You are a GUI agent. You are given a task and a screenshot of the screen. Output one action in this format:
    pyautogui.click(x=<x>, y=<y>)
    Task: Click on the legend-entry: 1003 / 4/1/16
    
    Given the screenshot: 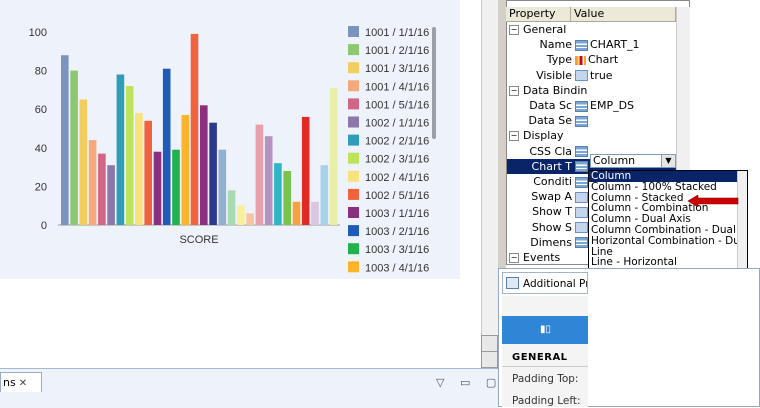 What is the action you would take?
    pyautogui.click(x=397, y=268)
    